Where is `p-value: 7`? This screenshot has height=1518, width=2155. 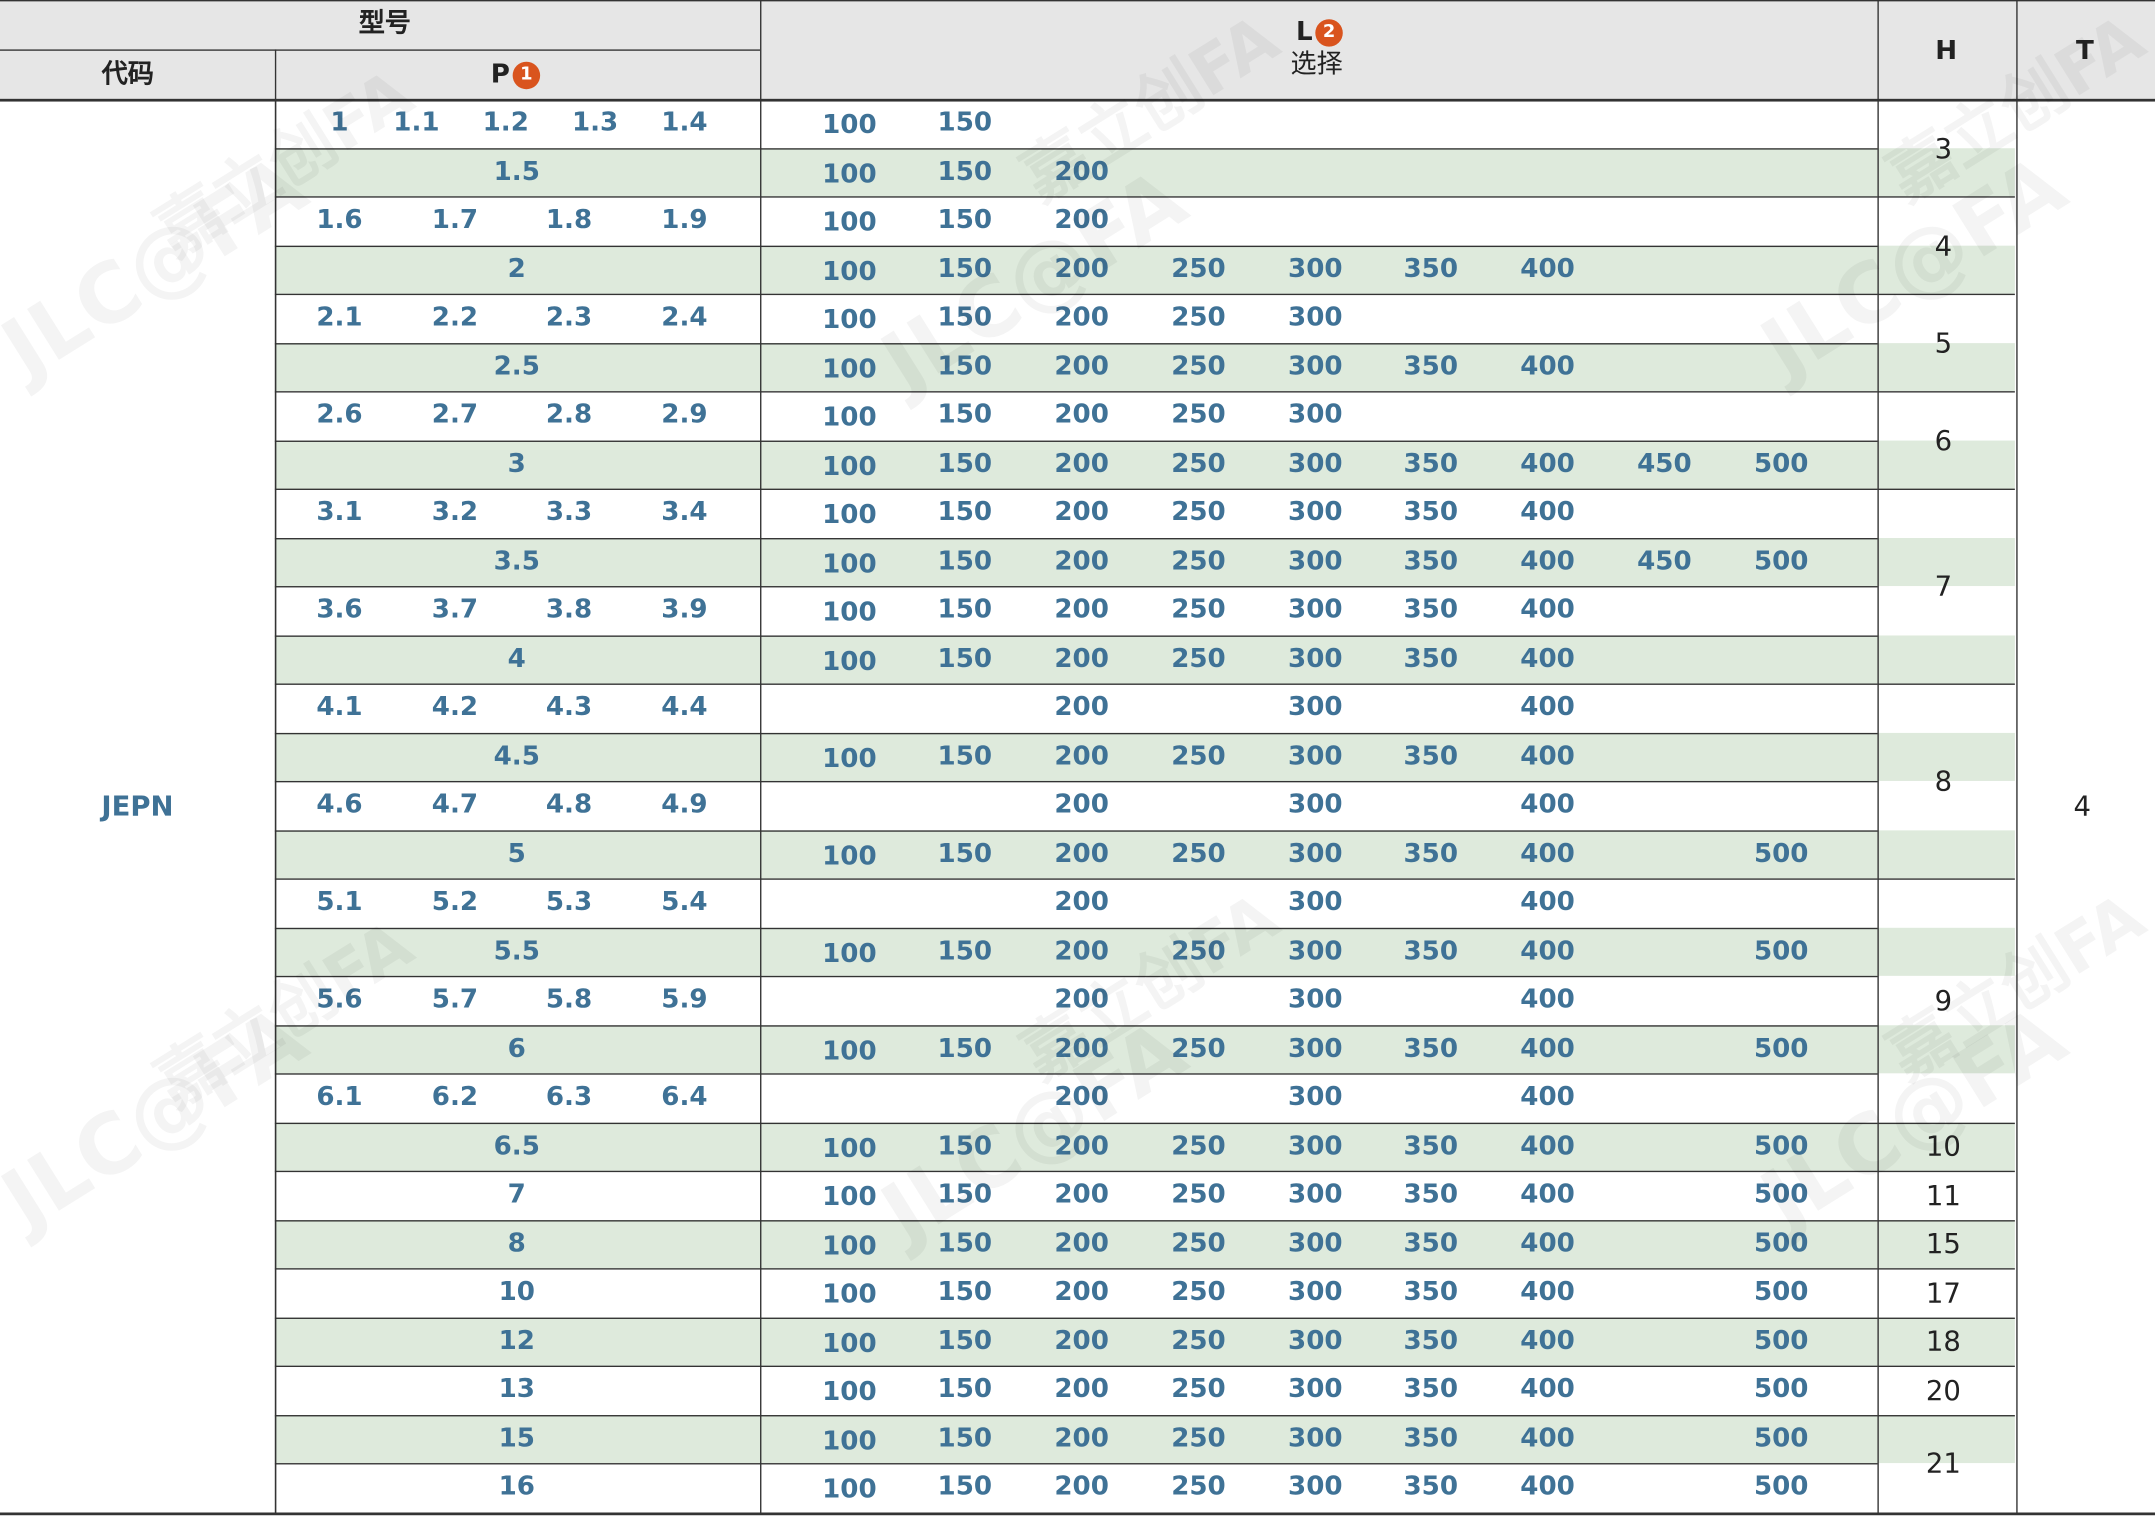
p-value: 7 is located at coordinates (516, 1194).